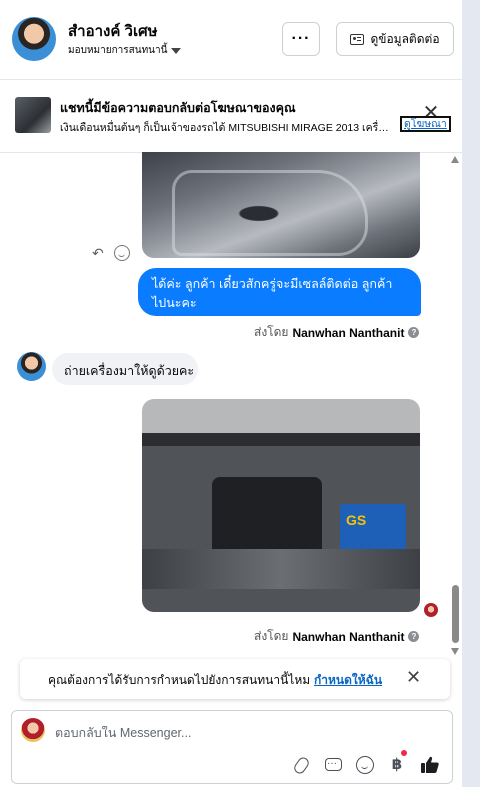 The width and height of the screenshot is (480, 787). I want to click on seen-avatar, so click(431, 610).